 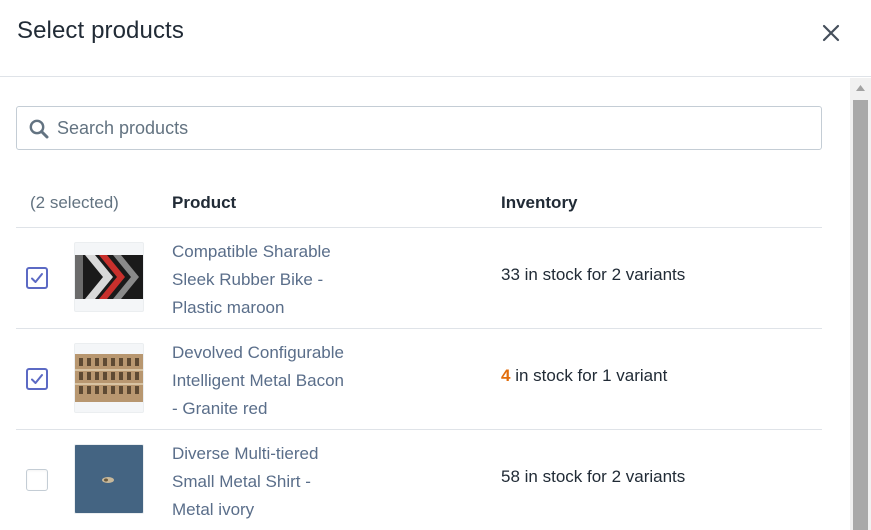 I want to click on shirt-image, so click(x=109, y=479).